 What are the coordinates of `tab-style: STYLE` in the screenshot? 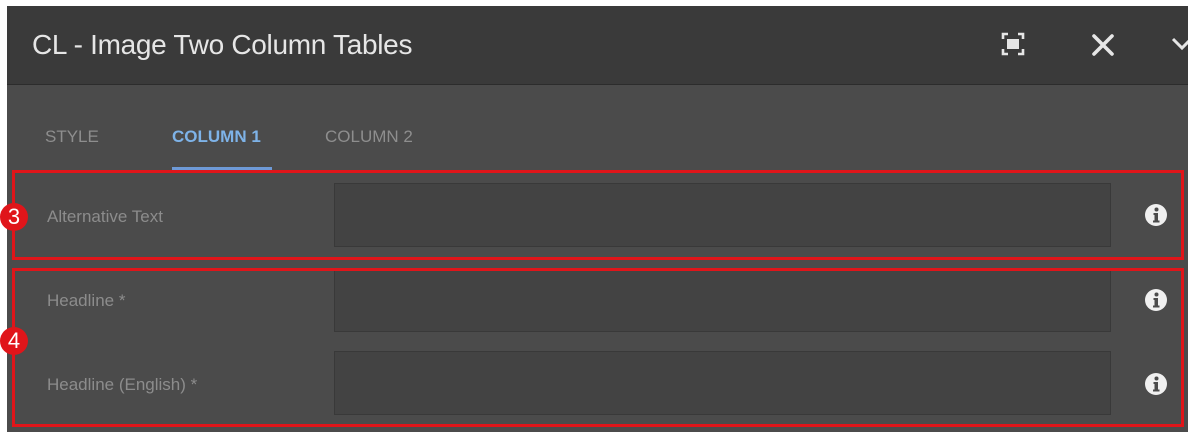 It's located at (72, 137).